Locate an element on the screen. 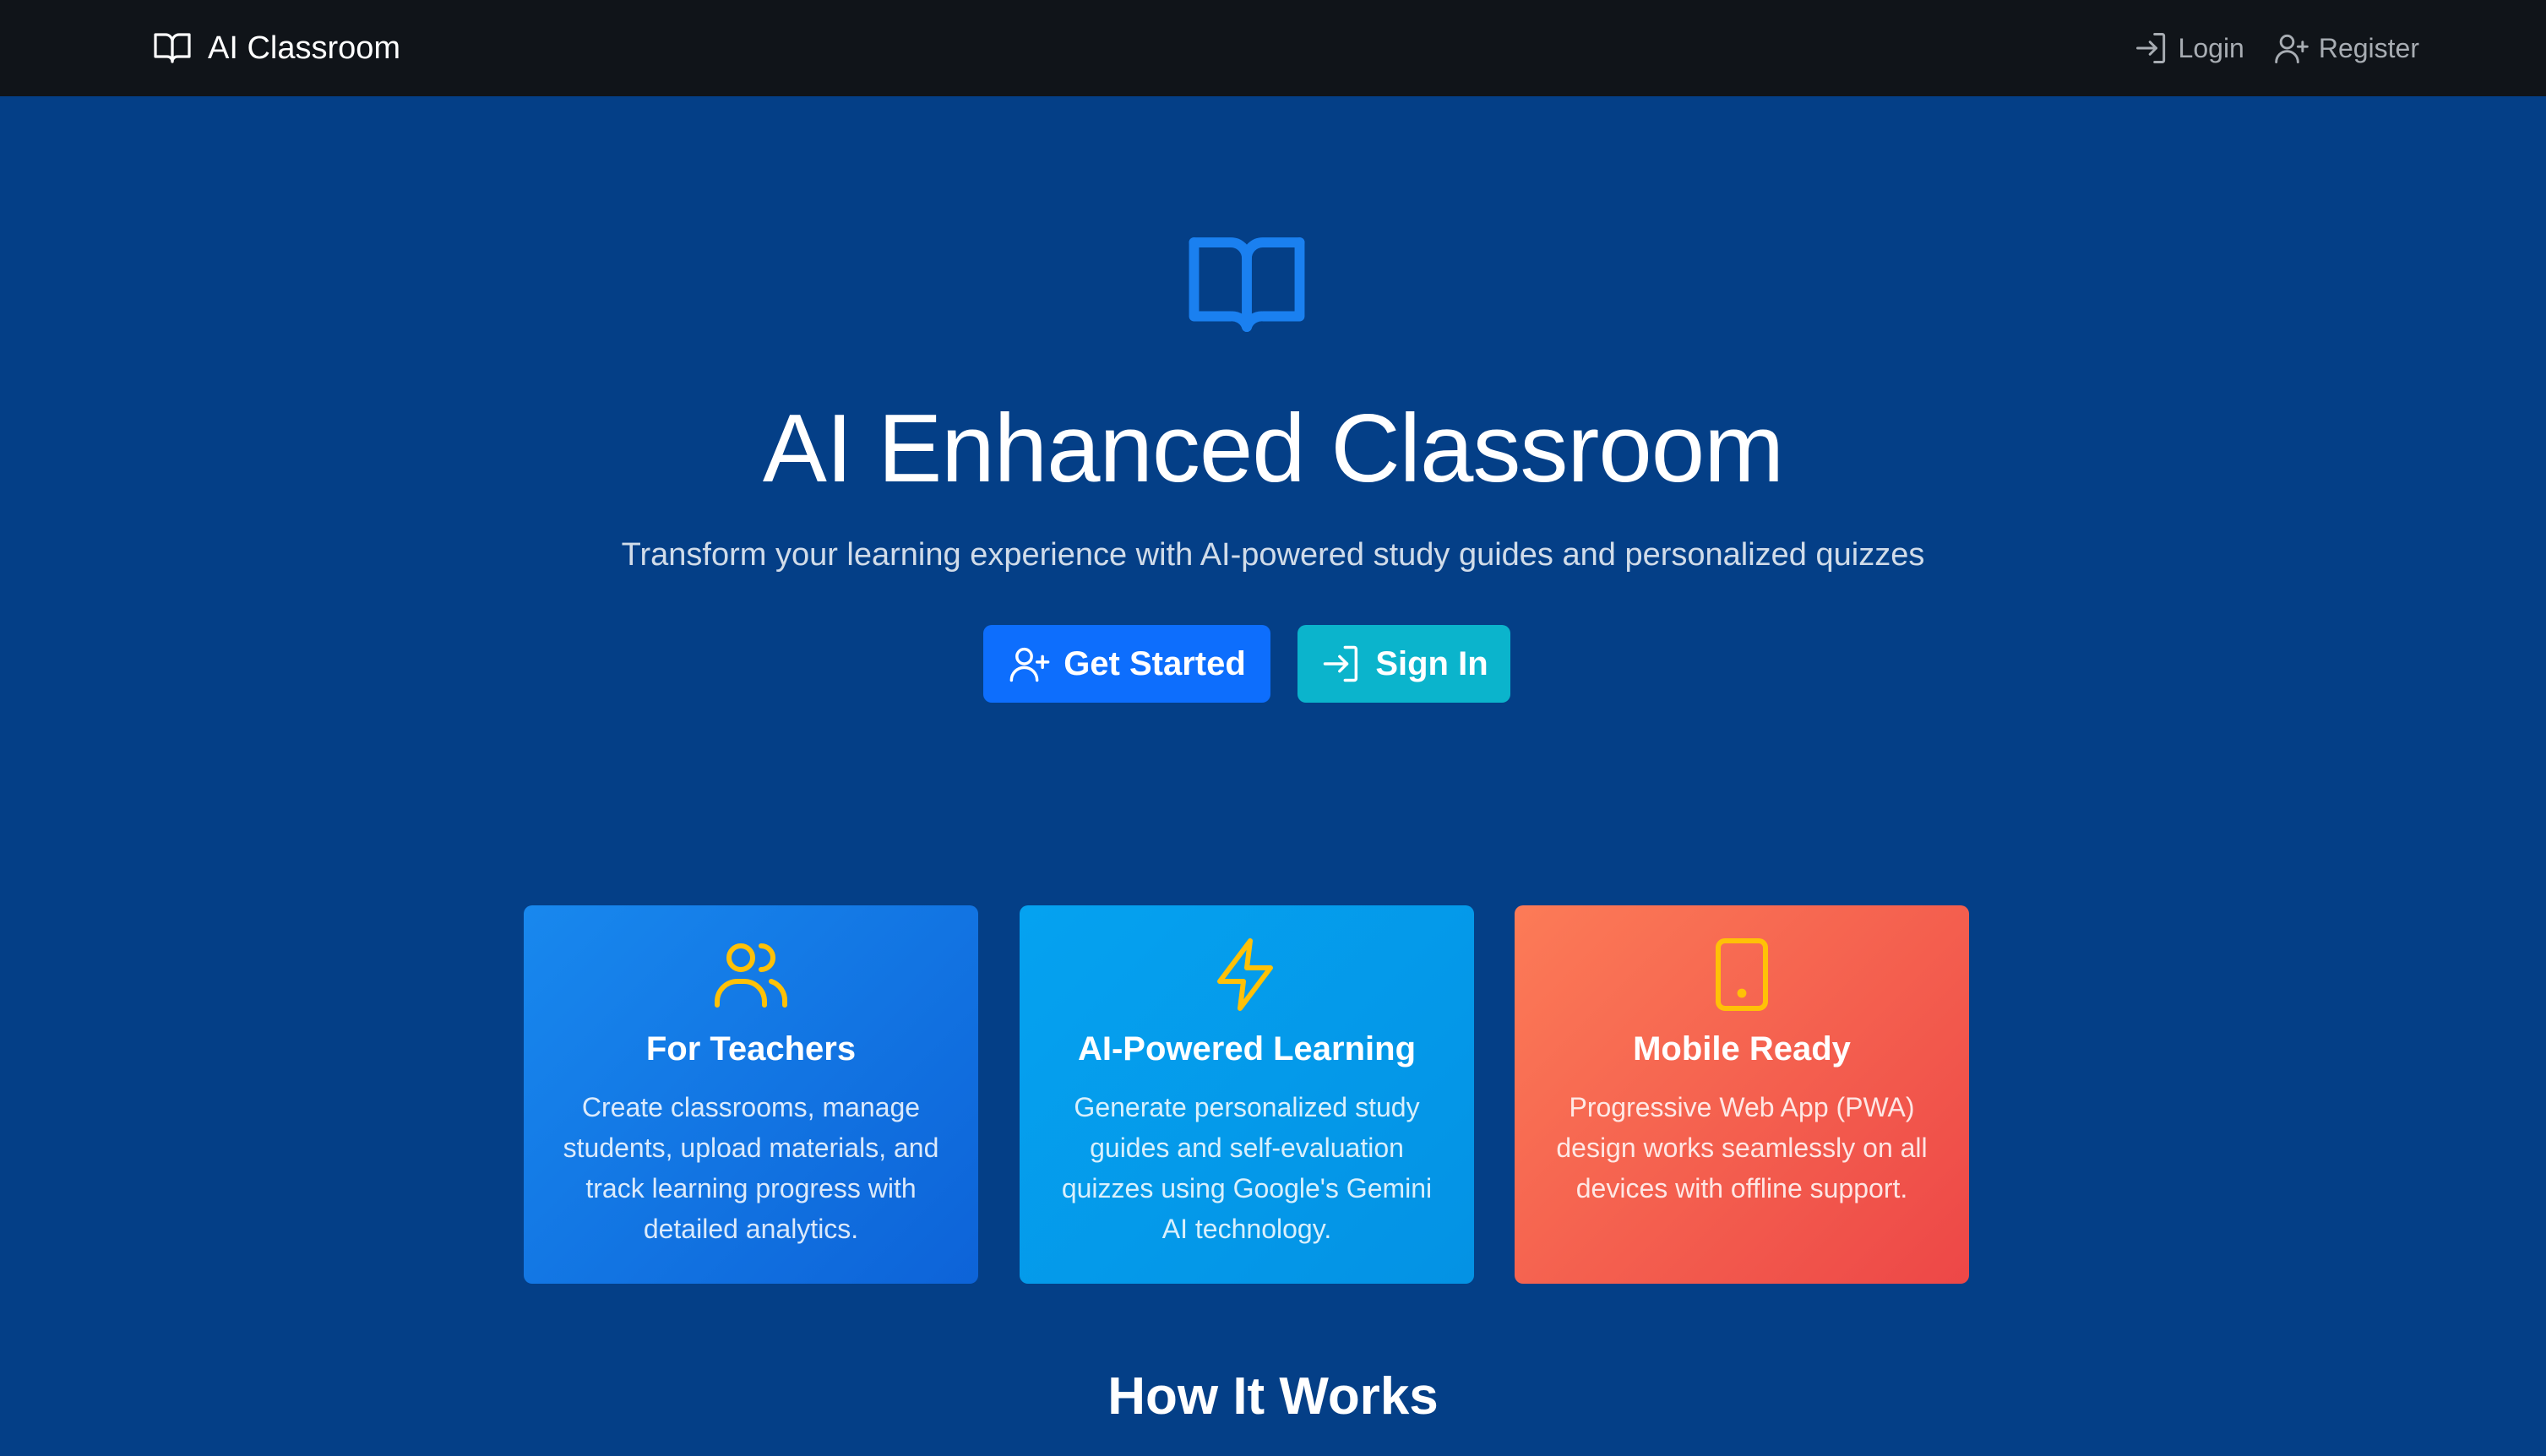 The width and height of the screenshot is (2546, 1456). hero-title: AI Enhanced Classroom is located at coordinates (1273, 449).